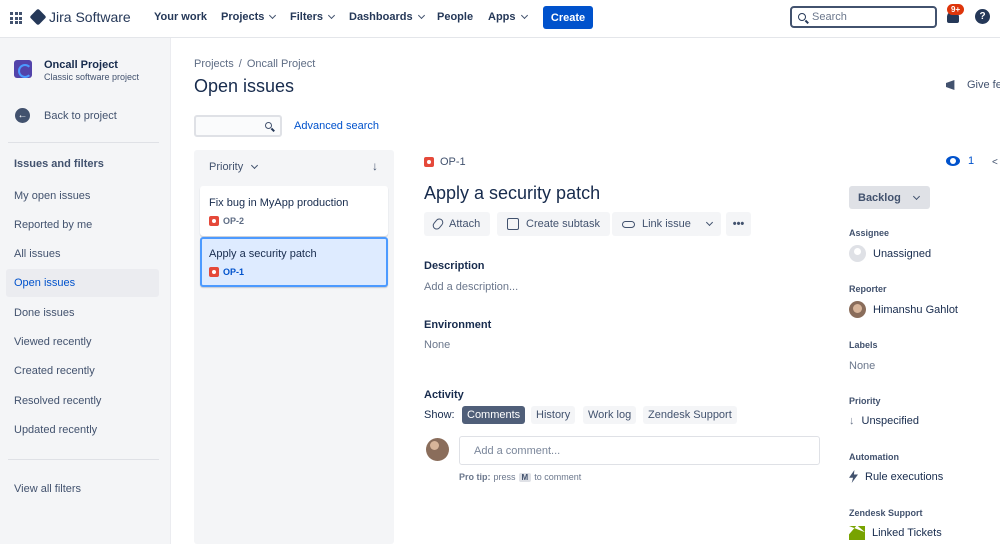 The width and height of the screenshot is (1000, 544). Describe the element at coordinates (234, 221) in the screenshot. I see `issue-key: OP-2` at that location.